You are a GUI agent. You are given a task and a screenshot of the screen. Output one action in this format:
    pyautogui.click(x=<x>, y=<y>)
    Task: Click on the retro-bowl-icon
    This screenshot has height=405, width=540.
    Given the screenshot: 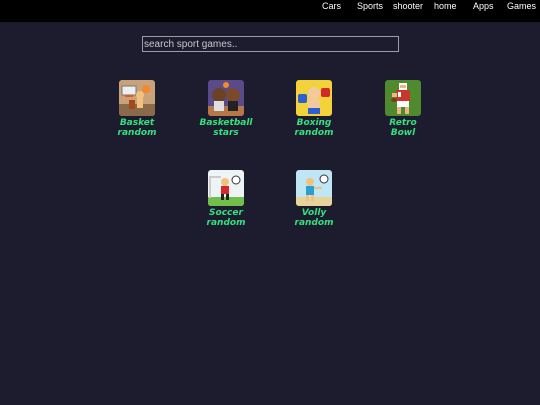 What is the action you would take?
    pyautogui.click(x=403, y=98)
    